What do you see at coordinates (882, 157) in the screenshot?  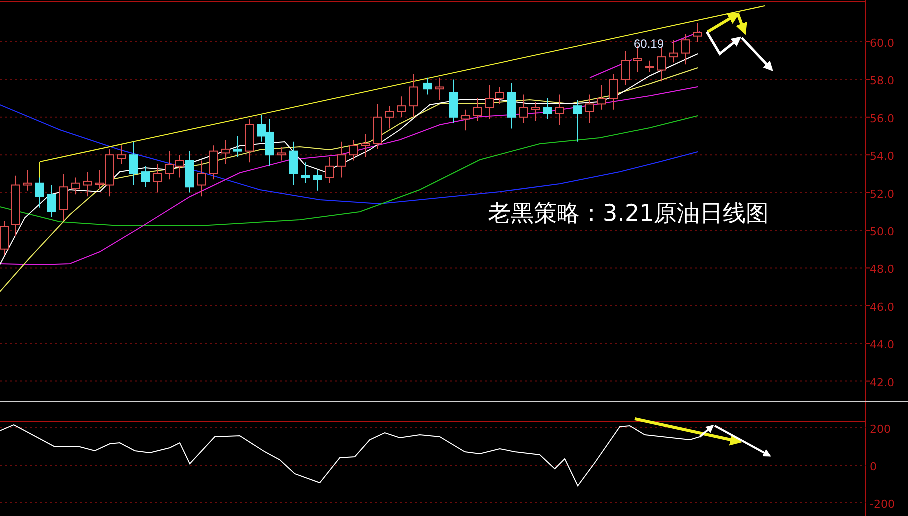 I see `axis-label: 54.0` at bounding box center [882, 157].